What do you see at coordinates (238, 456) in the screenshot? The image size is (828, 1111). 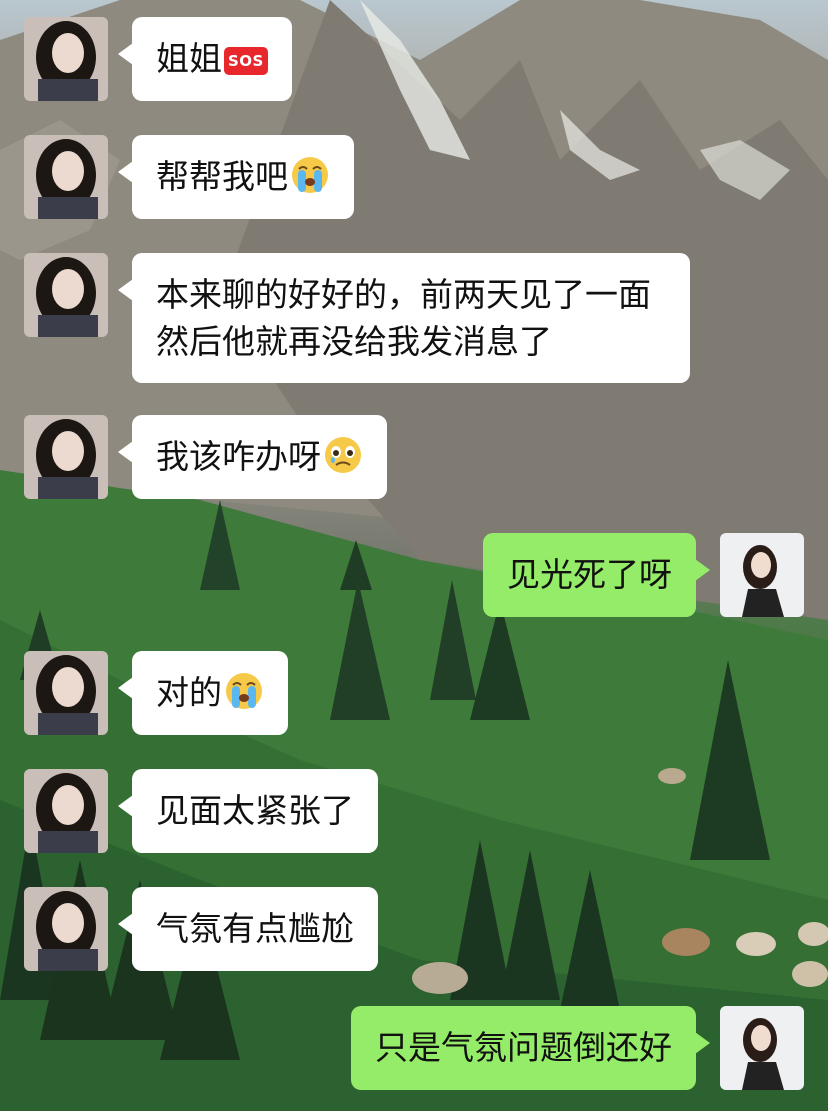 I see `message-text: 我该咋办呀` at bounding box center [238, 456].